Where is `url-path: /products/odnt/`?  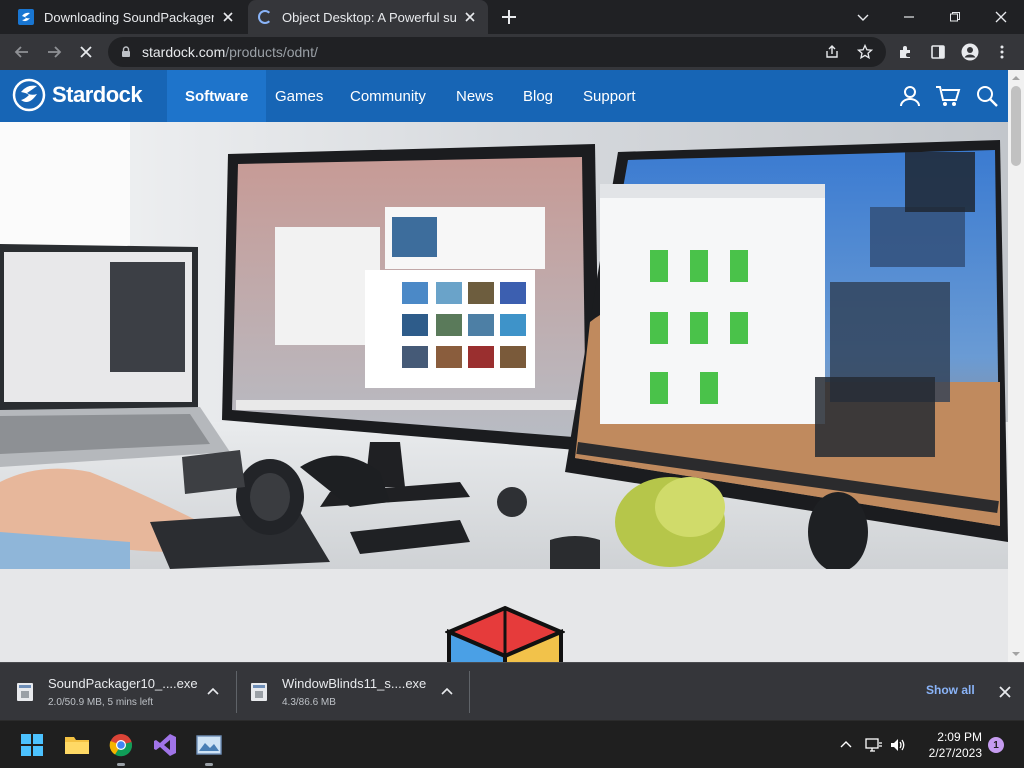
url-path: /products/odnt/ is located at coordinates (271, 52).